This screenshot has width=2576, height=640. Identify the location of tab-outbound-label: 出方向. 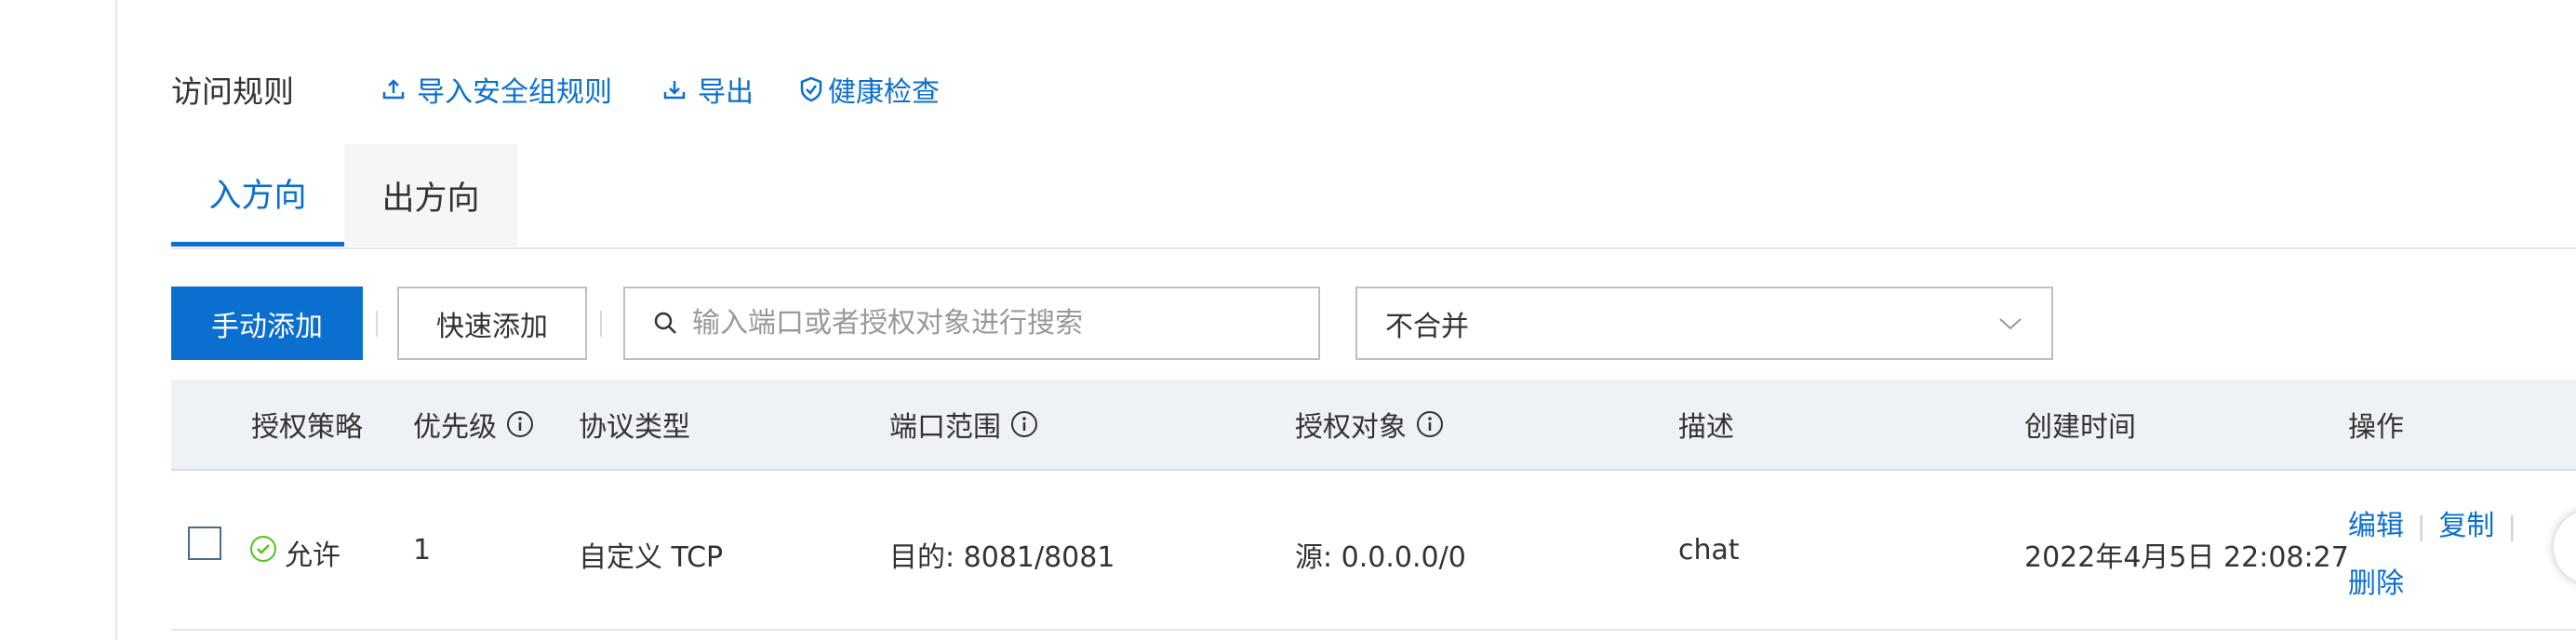
(430, 199).